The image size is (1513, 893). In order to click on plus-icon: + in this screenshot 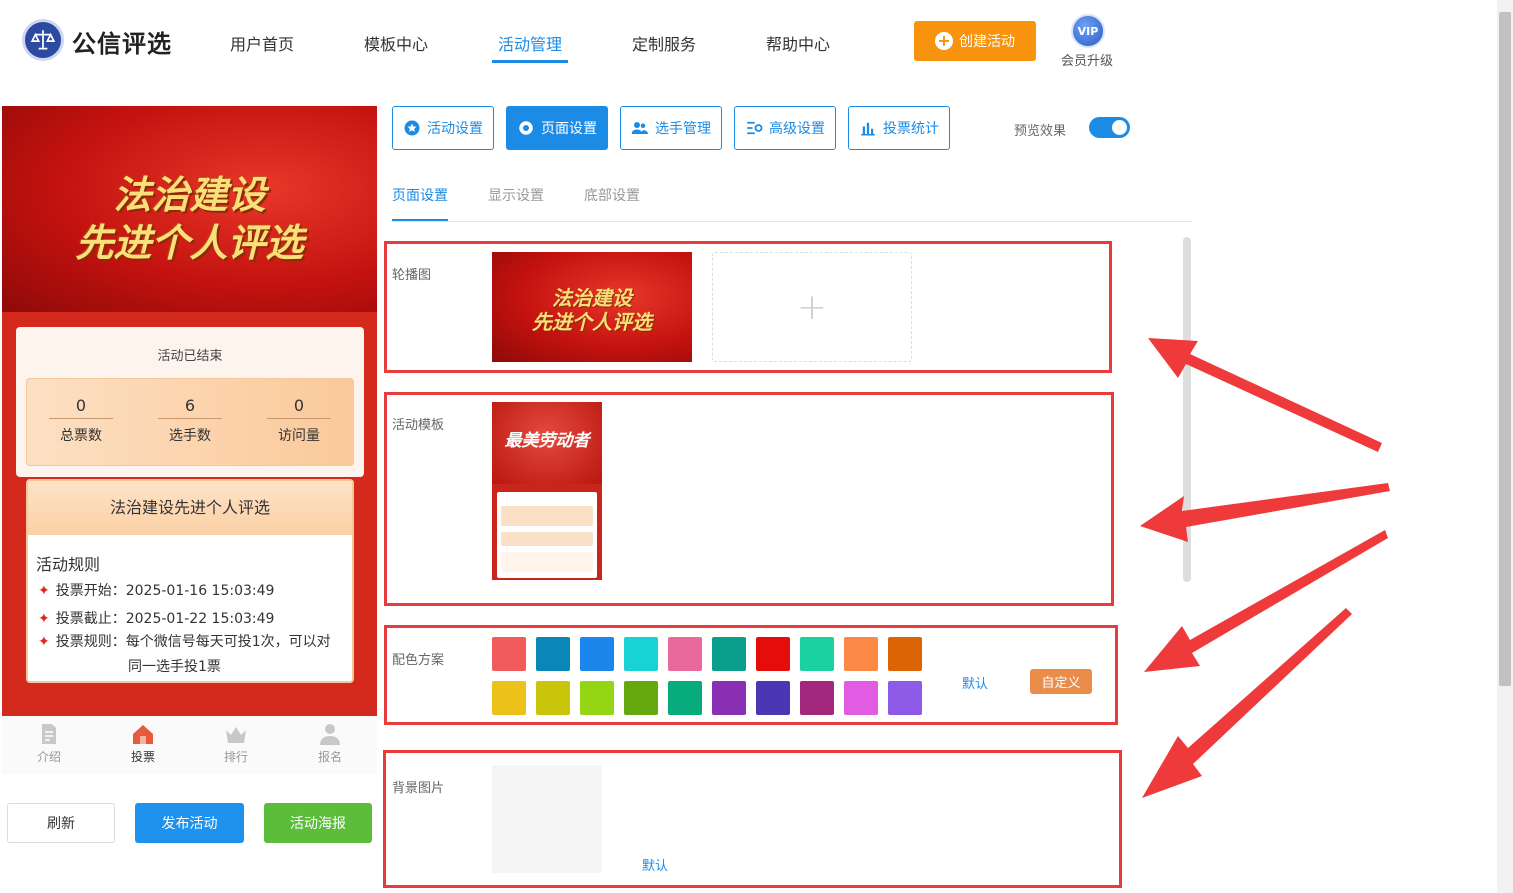, I will do `click(812, 307)`.